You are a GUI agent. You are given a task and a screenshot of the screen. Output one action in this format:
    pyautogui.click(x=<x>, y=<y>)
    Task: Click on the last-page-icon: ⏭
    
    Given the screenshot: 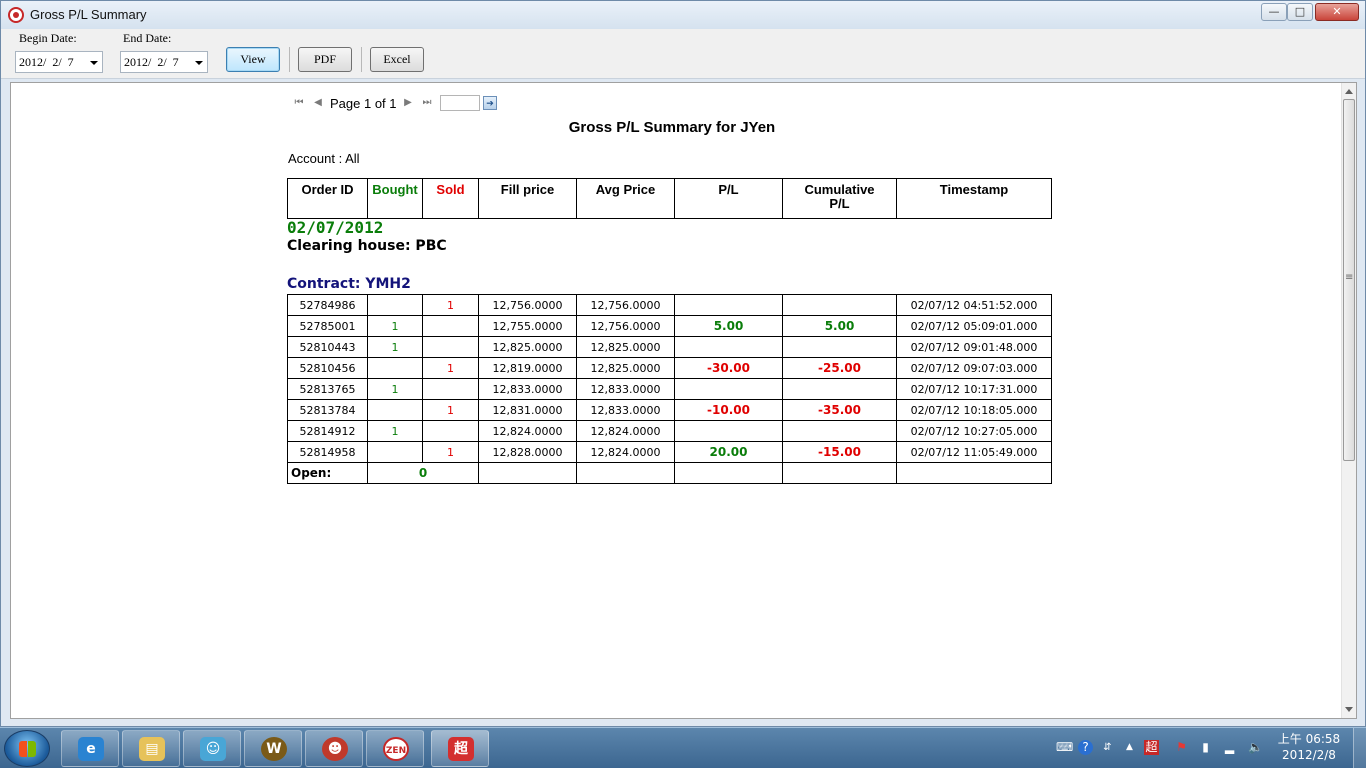 What is the action you would take?
    pyautogui.click(x=427, y=103)
    